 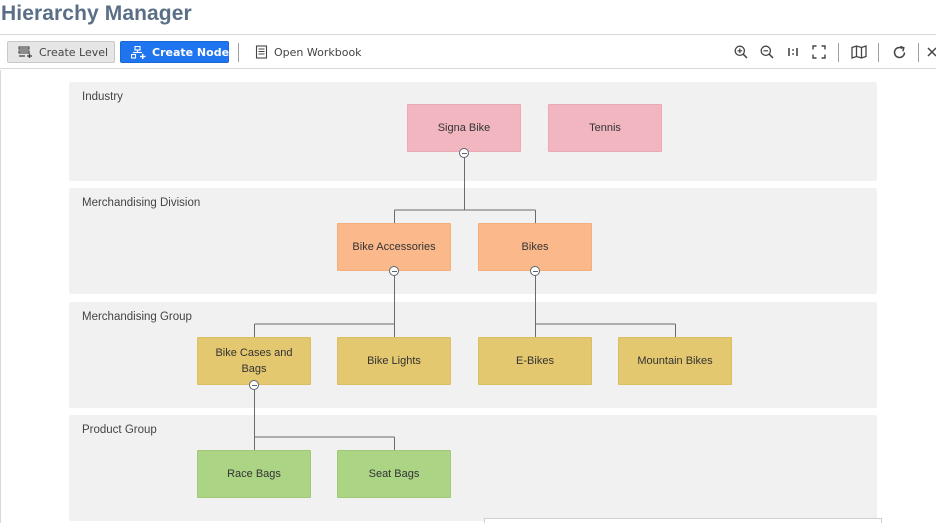 What do you see at coordinates (468, 51) in the screenshot?
I see `toolbar: Create Level Create Node Open Workbook` at bounding box center [468, 51].